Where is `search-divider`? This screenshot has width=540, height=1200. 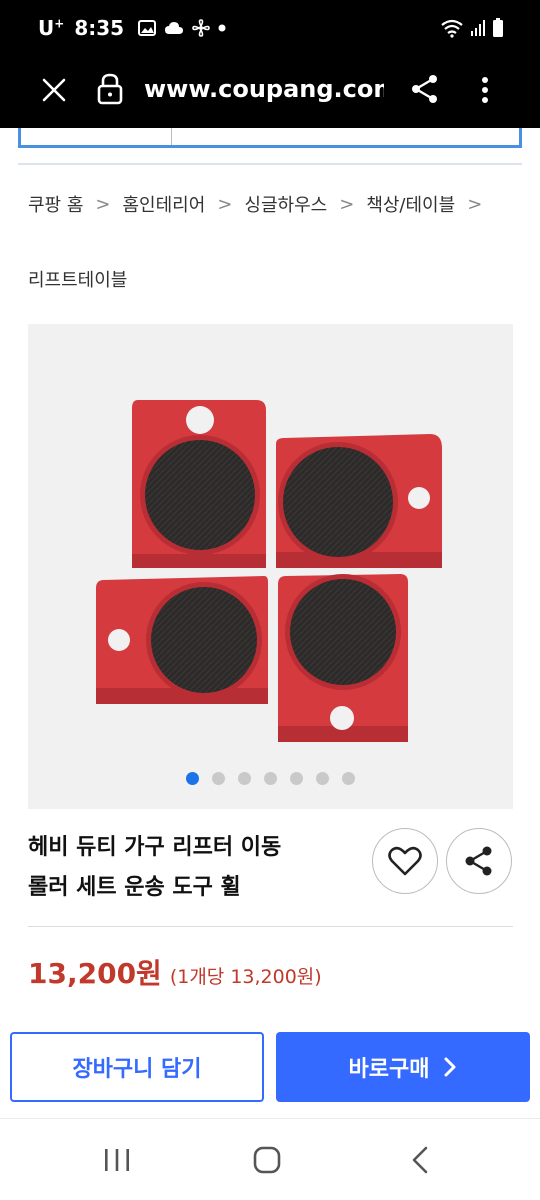
search-divider is located at coordinates (171, 136).